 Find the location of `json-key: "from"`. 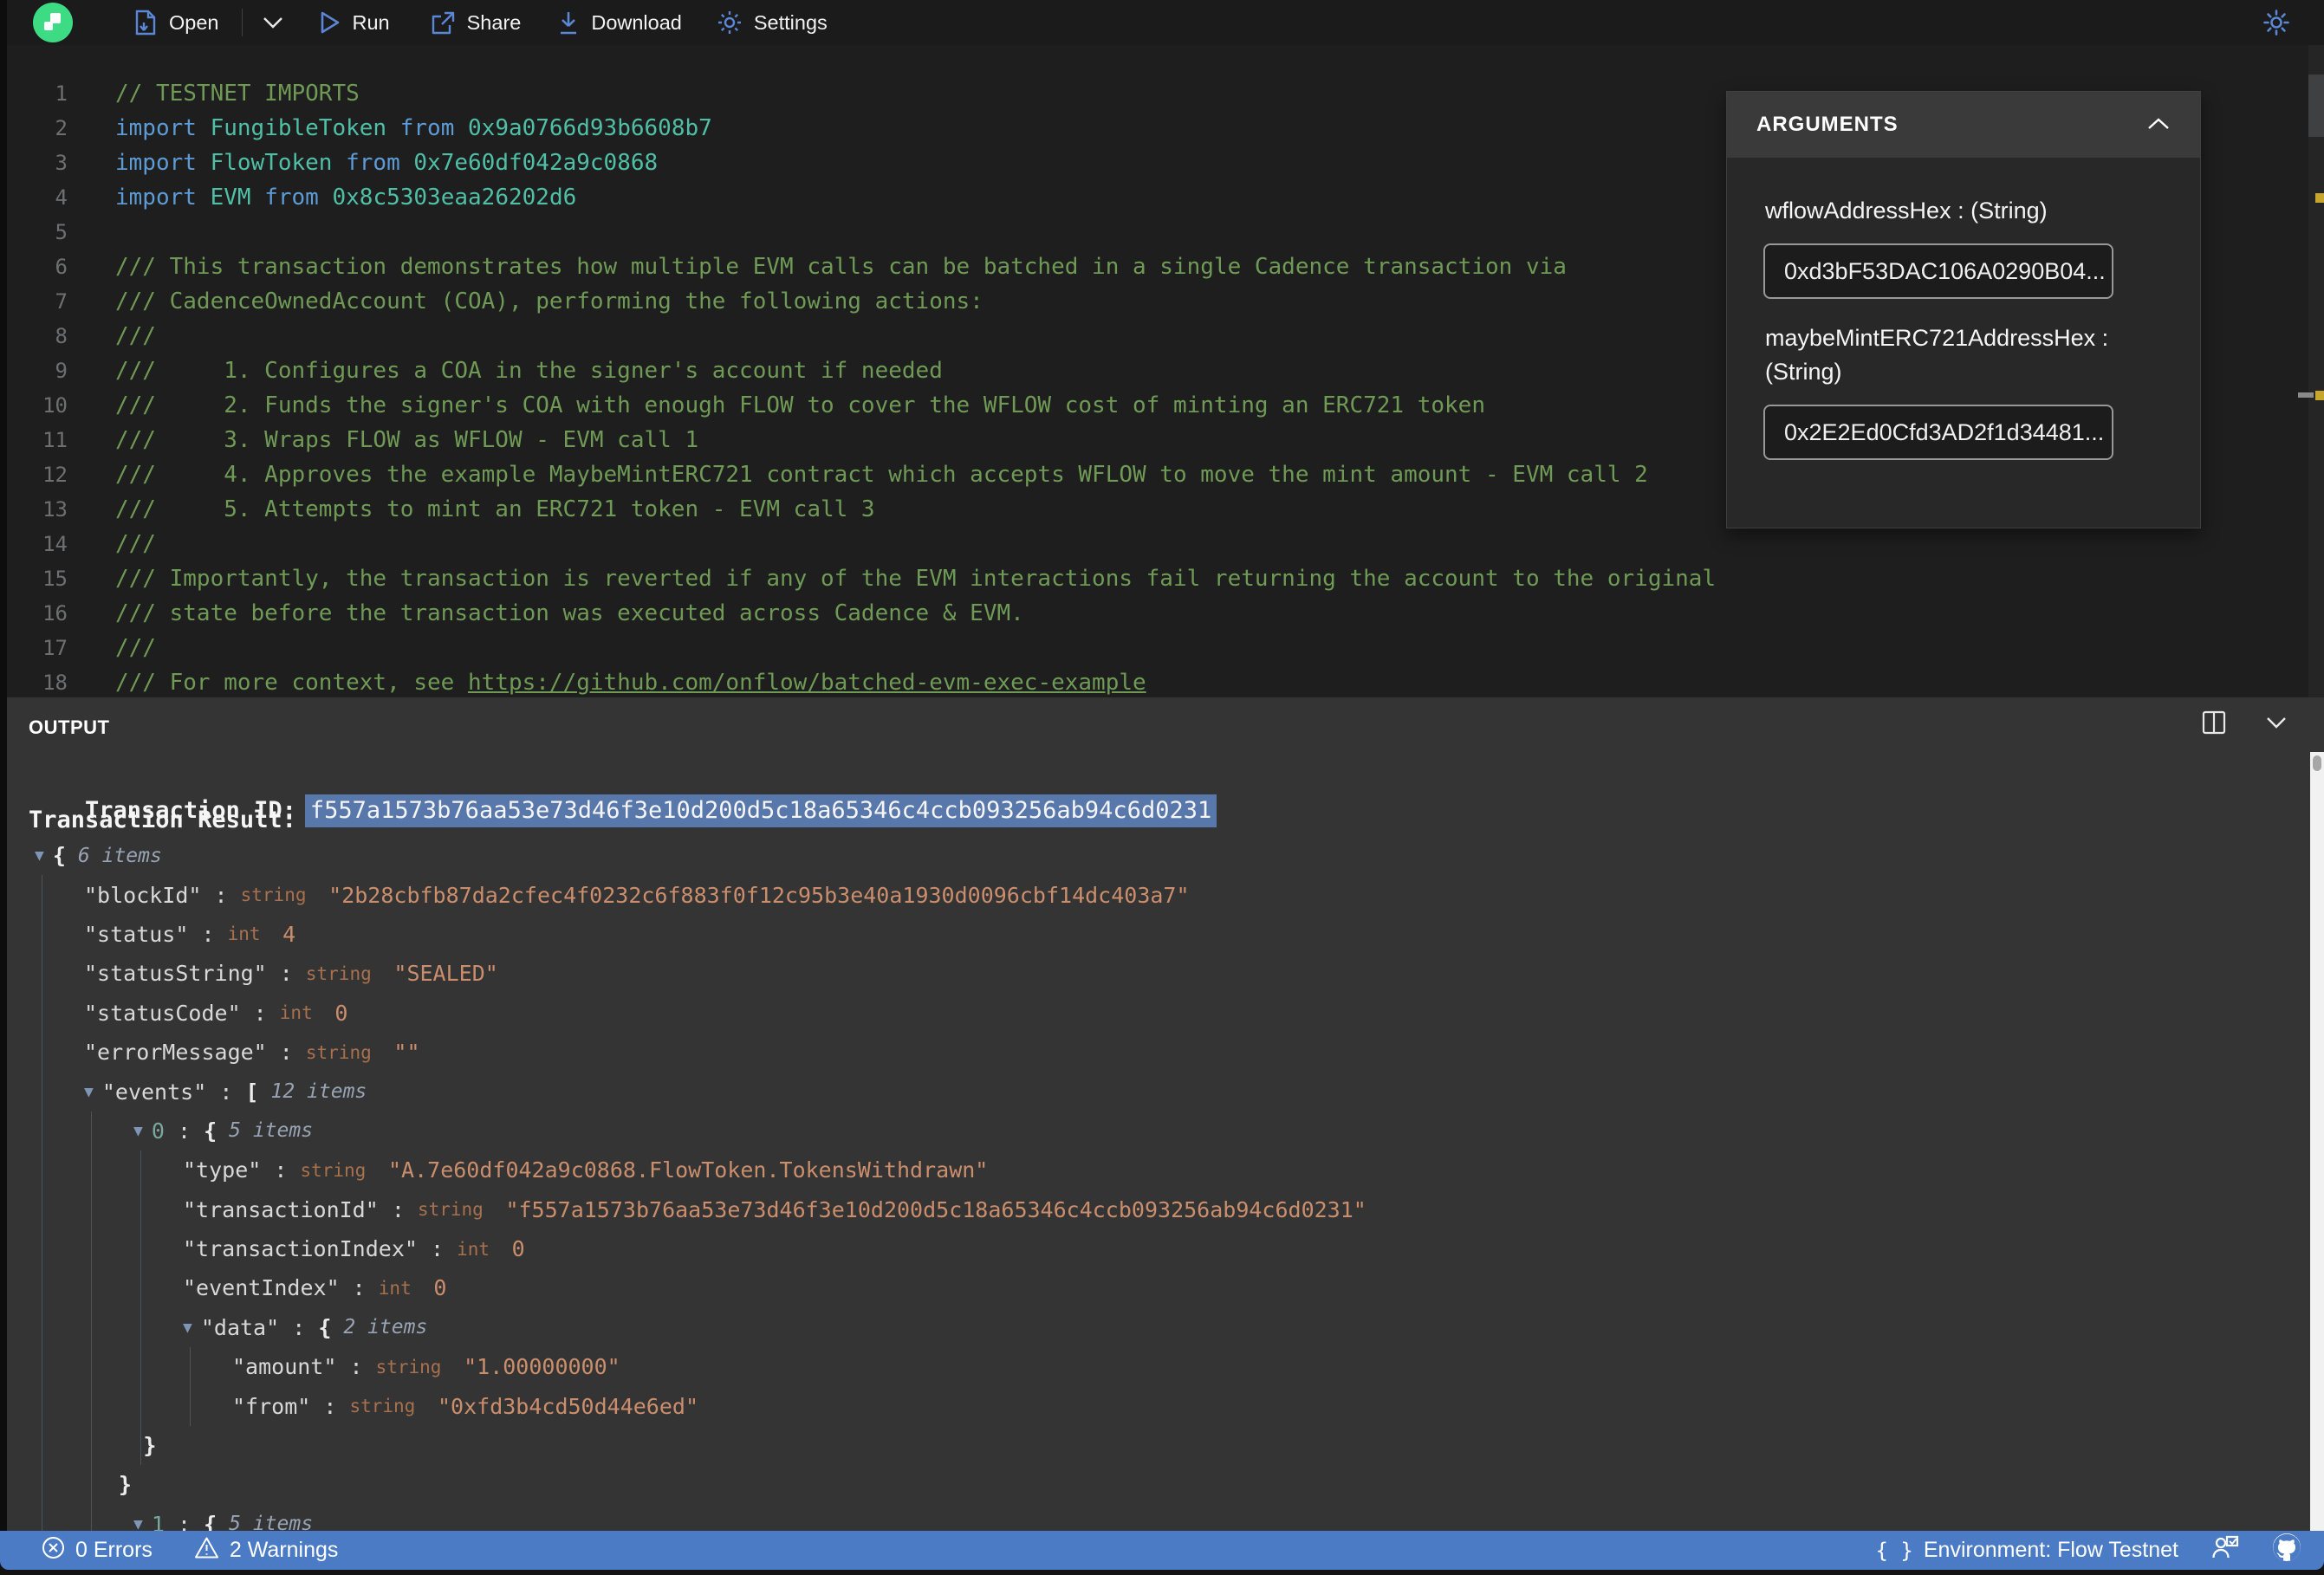

json-key: "from" is located at coordinates (271, 1406).